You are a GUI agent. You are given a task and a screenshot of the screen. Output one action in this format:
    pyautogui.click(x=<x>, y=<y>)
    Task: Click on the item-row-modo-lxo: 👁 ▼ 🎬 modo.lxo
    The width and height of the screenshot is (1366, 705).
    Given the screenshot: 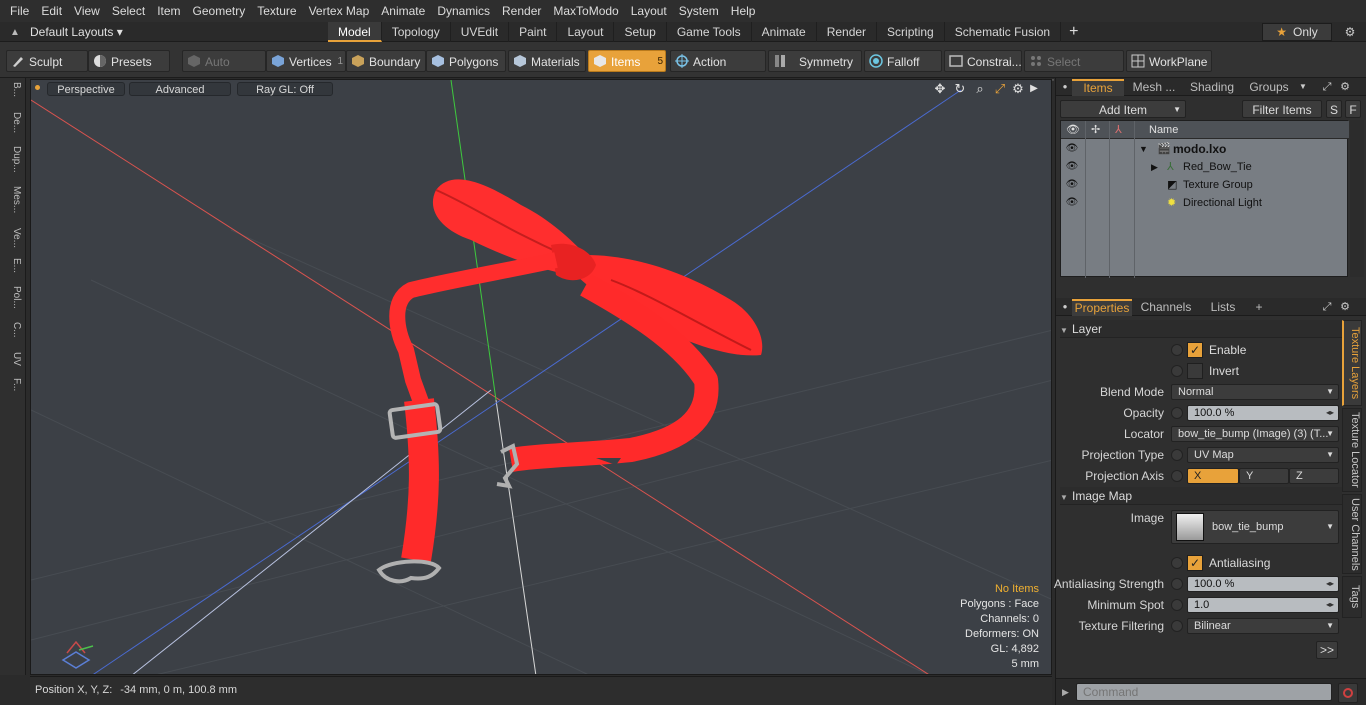 What is the action you would take?
    pyautogui.click(x=1205, y=149)
    